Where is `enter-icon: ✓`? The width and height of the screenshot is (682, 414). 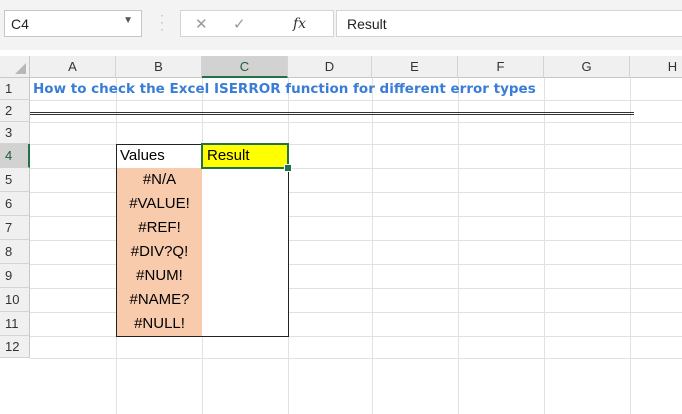
enter-icon: ✓ is located at coordinates (239, 24).